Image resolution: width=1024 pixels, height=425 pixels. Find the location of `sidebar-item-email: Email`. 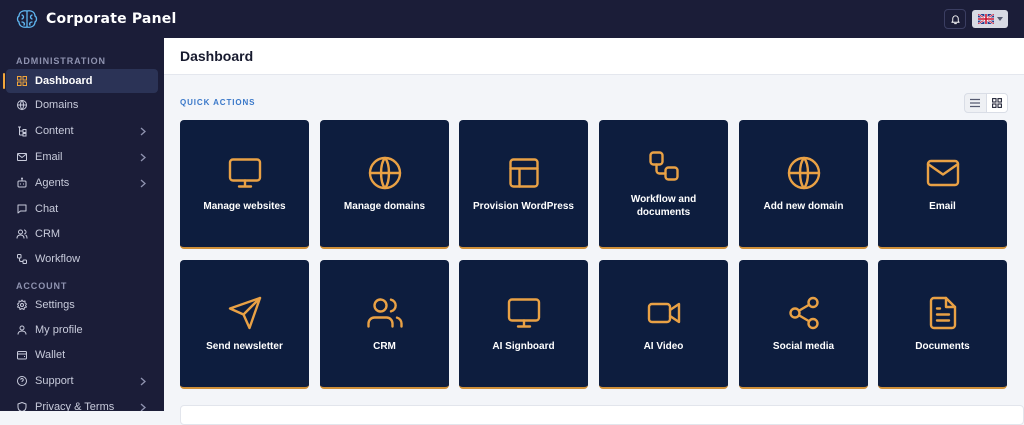

sidebar-item-email: Email is located at coordinates (82, 157).